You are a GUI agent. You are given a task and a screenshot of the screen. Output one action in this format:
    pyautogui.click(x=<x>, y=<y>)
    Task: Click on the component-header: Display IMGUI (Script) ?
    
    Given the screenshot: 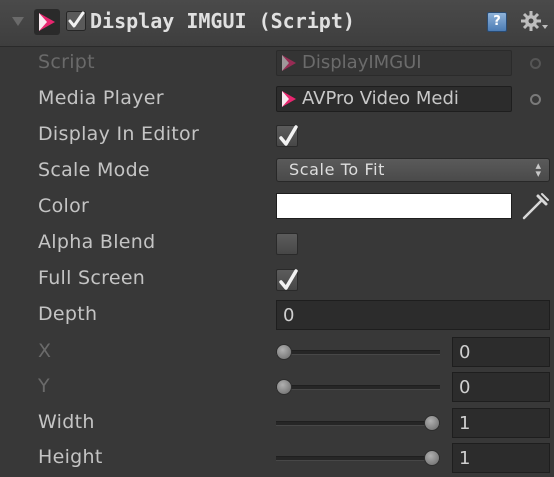 What is the action you would take?
    pyautogui.click(x=277, y=23)
    